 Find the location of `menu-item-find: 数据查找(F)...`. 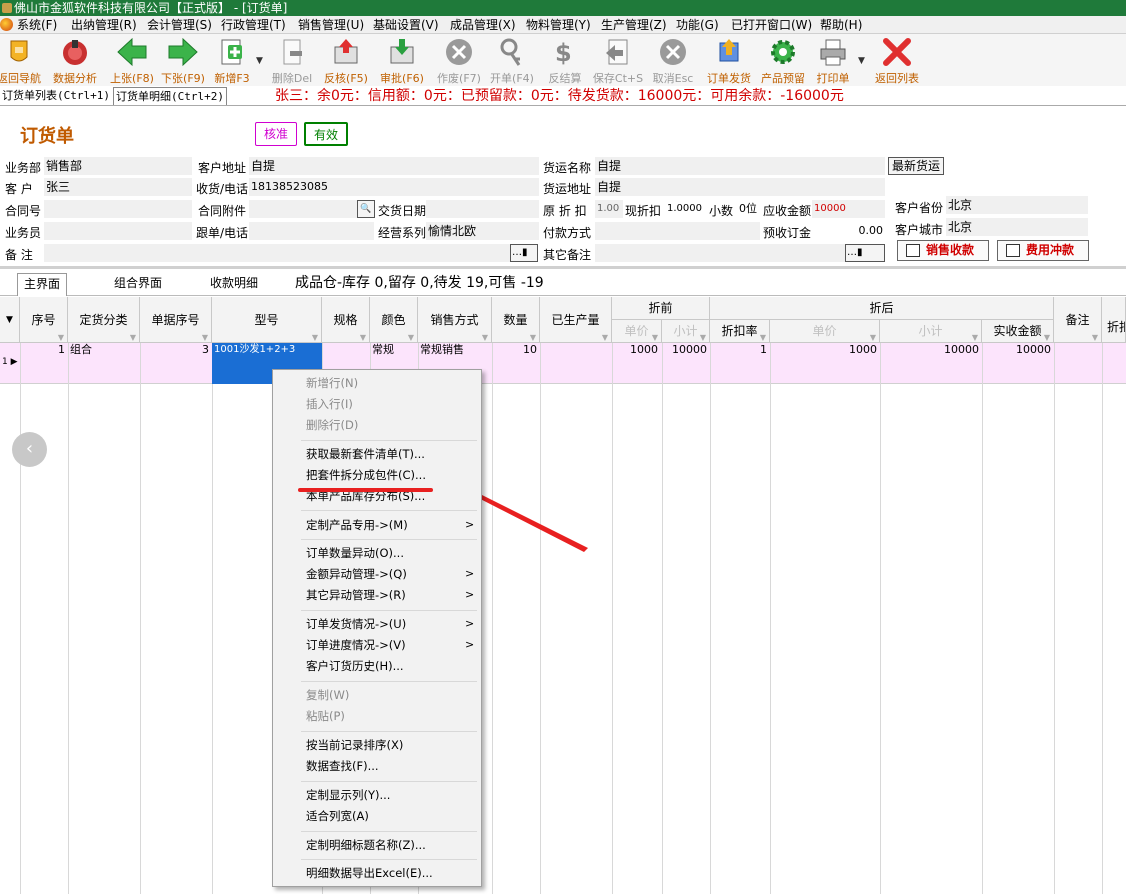

menu-item-find: 数据查找(F)... is located at coordinates (342, 766).